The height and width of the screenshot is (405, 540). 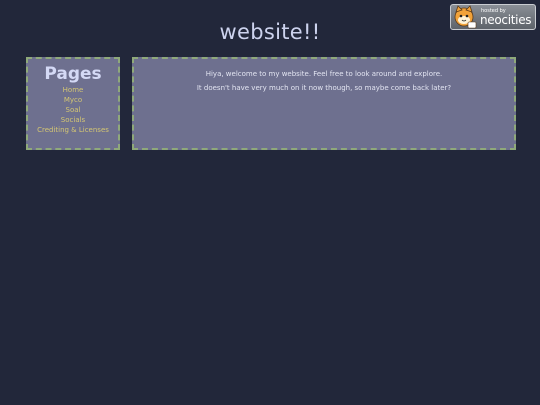 I want to click on neocities-cat-icon, so click(x=465, y=17).